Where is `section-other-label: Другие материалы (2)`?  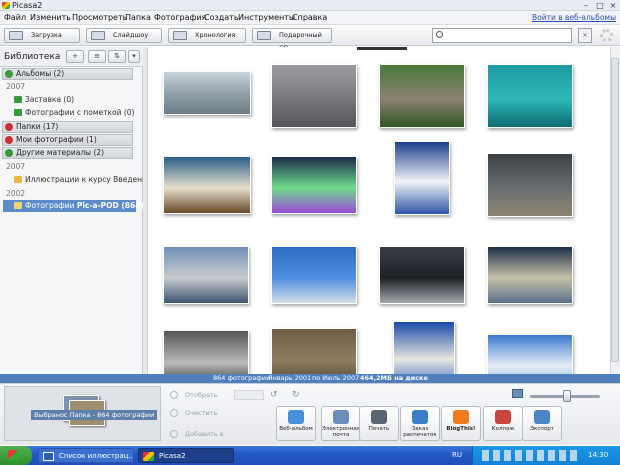
section-other-label: Другие материалы (2) is located at coordinates (60, 152).